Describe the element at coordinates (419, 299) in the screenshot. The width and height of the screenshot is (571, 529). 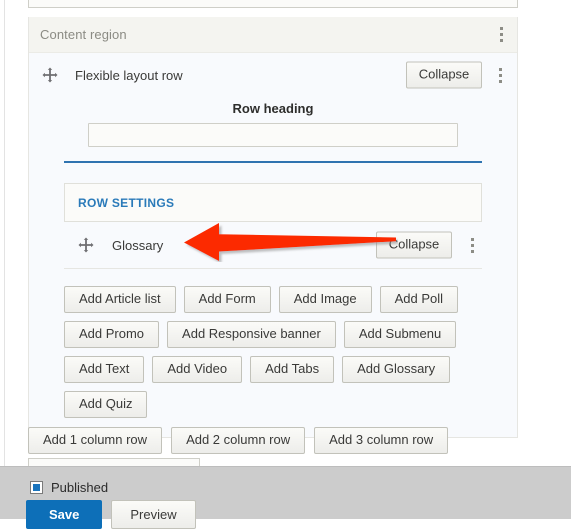
I see `add-poll-button: Add Poll` at that location.